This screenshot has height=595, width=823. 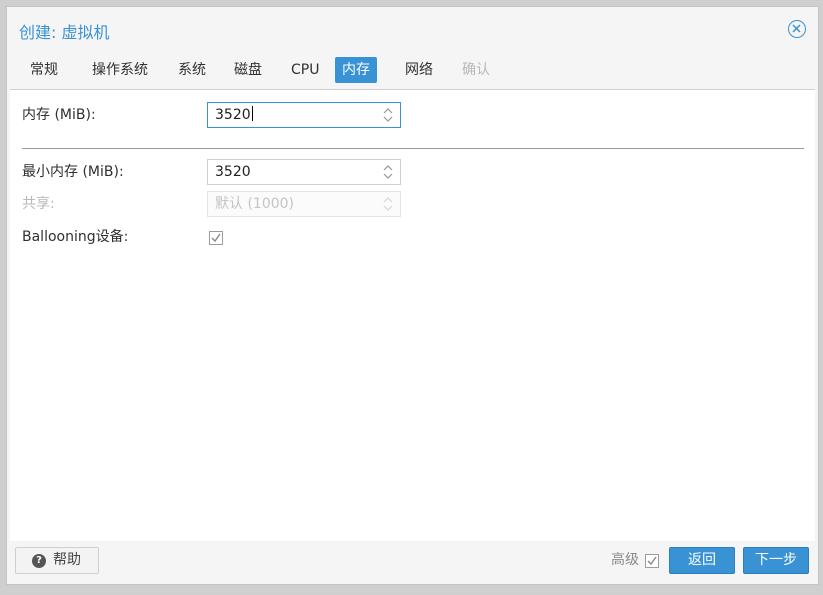 I want to click on tab-memory: 内存, so click(x=356, y=70).